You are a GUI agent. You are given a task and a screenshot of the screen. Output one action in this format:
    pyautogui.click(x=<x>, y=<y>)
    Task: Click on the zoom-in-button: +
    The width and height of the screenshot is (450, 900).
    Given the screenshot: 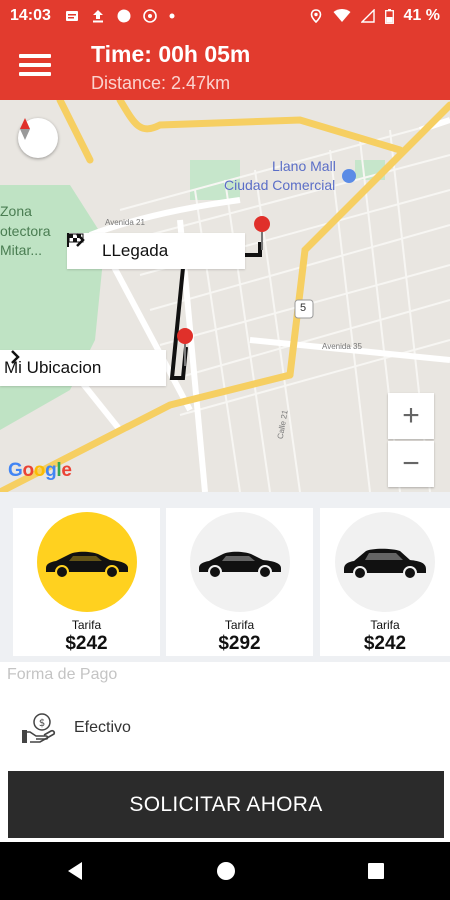 What is the action you would take?
    pyautogui.click(x=411, y=416)
    